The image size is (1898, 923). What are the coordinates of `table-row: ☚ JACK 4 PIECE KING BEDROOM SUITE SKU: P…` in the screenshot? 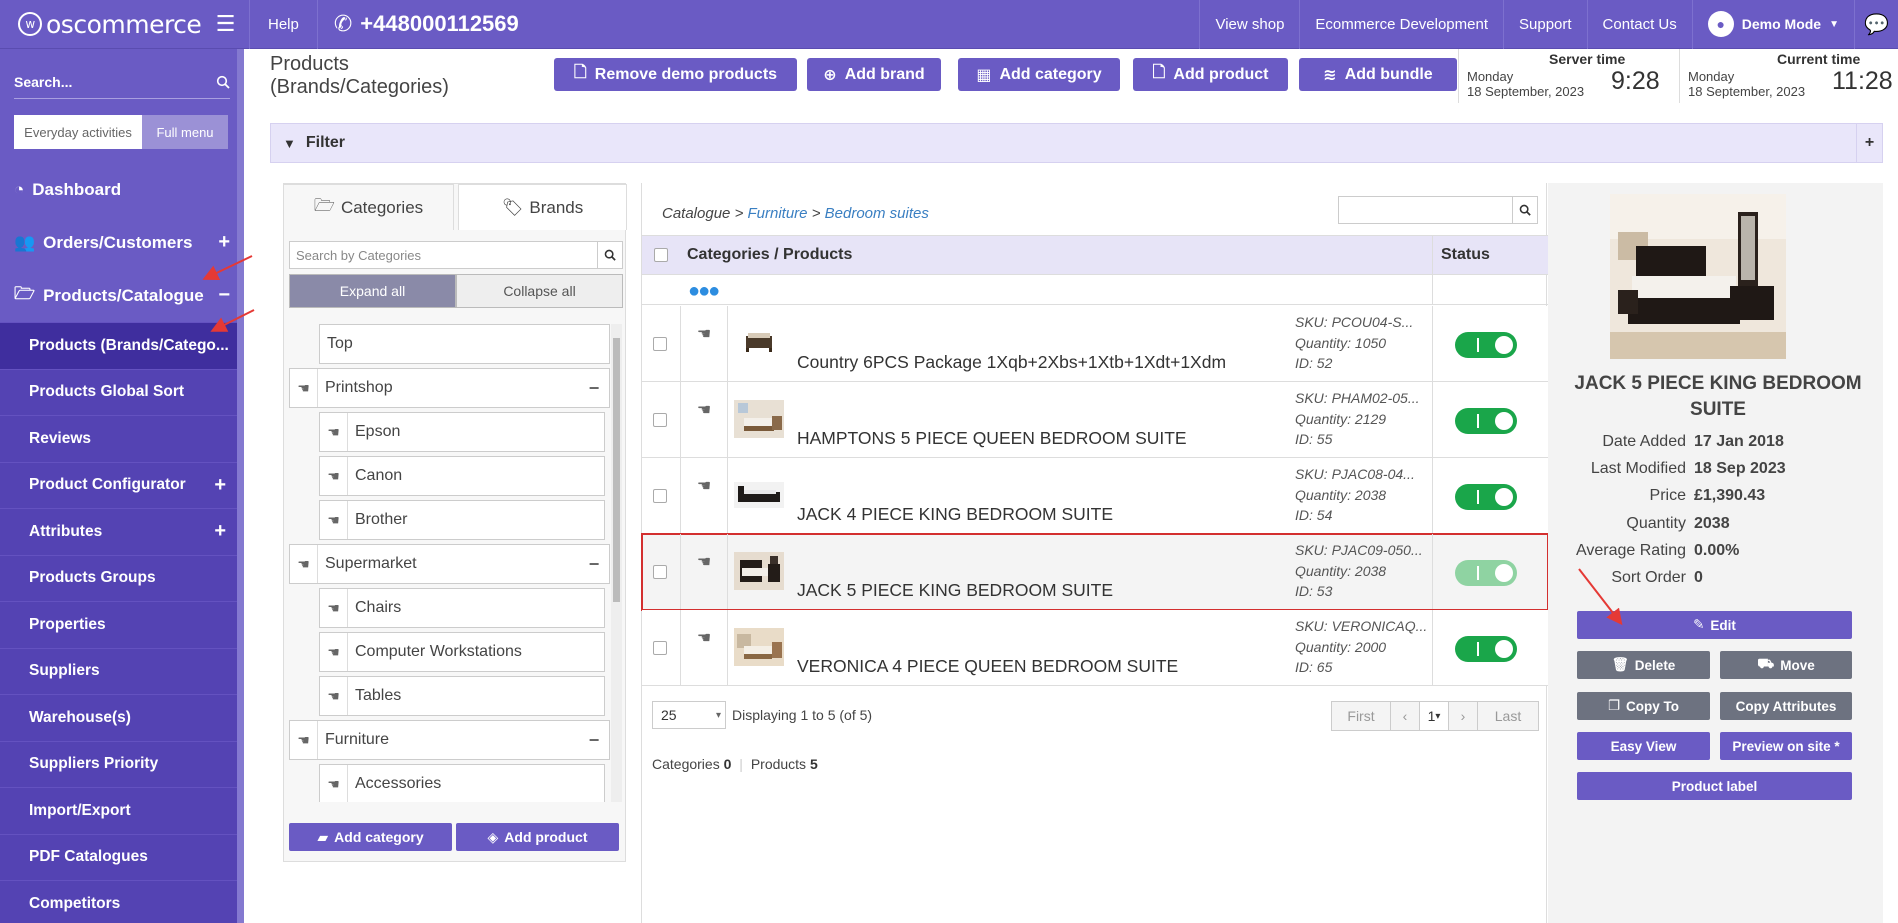 It's located at (1095, 496).